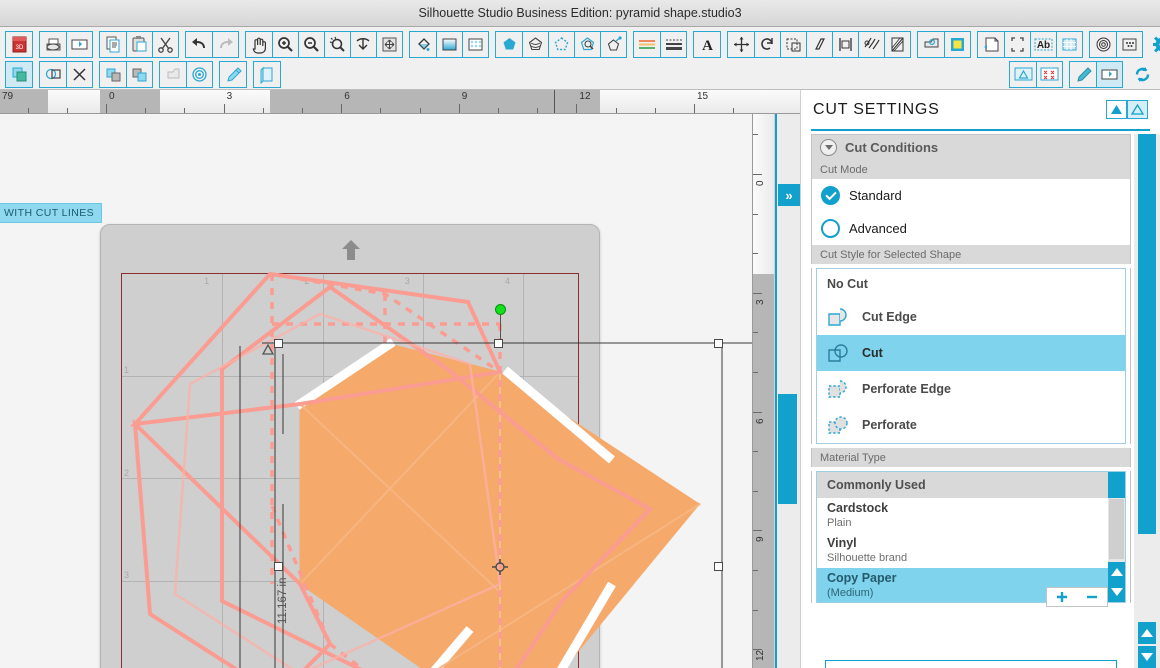 The image size is (1160, 668). I want to click on panel-scroll-up-arrow, so click(1147, 633).